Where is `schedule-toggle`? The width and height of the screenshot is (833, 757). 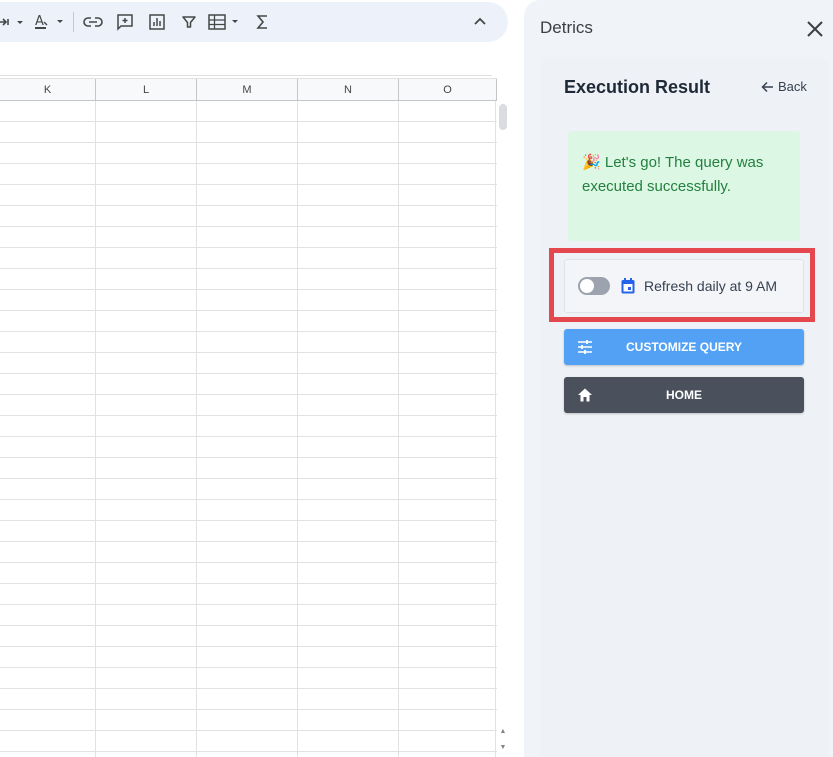
schedule-toggle is located at coordinates (594, 286).